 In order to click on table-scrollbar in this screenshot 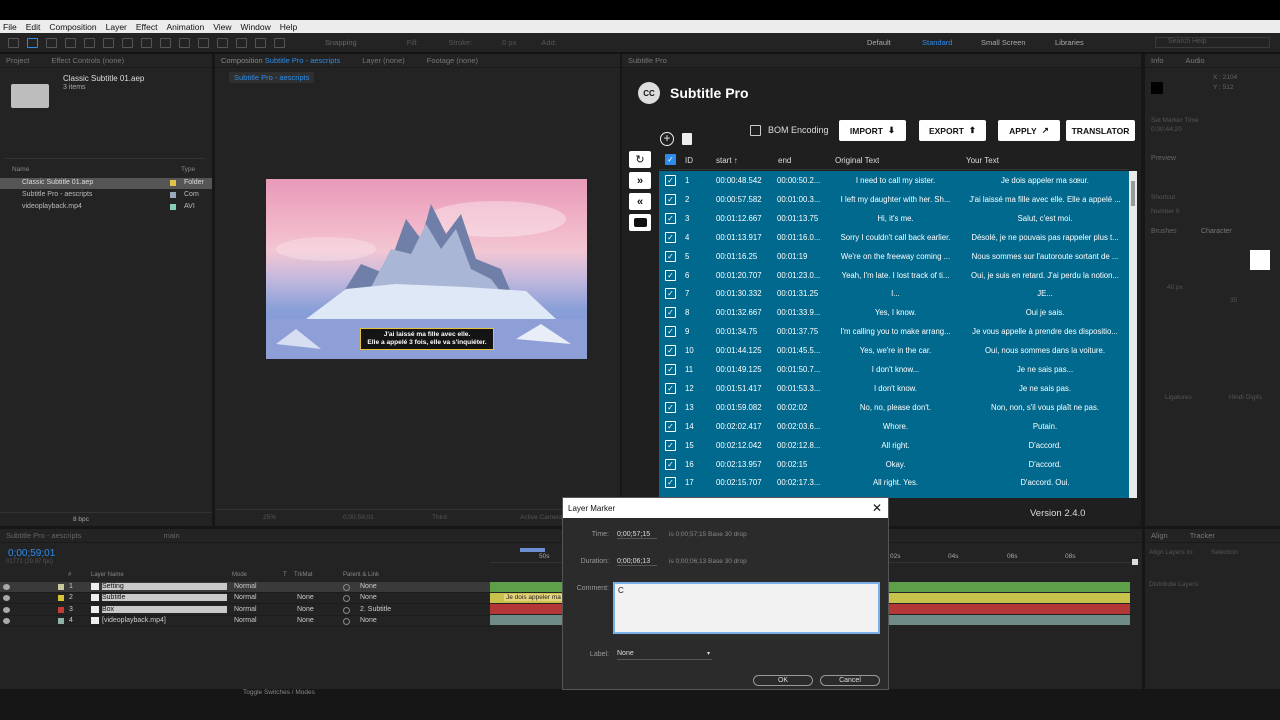, I will do `click(1133, 334)`.